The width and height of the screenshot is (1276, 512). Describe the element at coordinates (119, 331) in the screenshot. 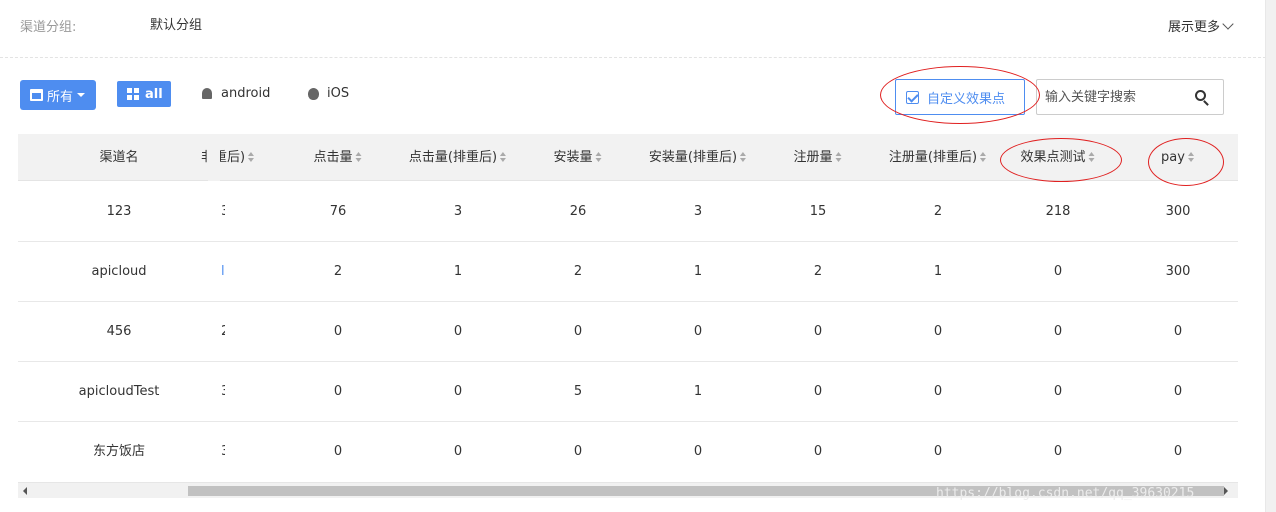

I see `cell-channel-name: 456` at that location.